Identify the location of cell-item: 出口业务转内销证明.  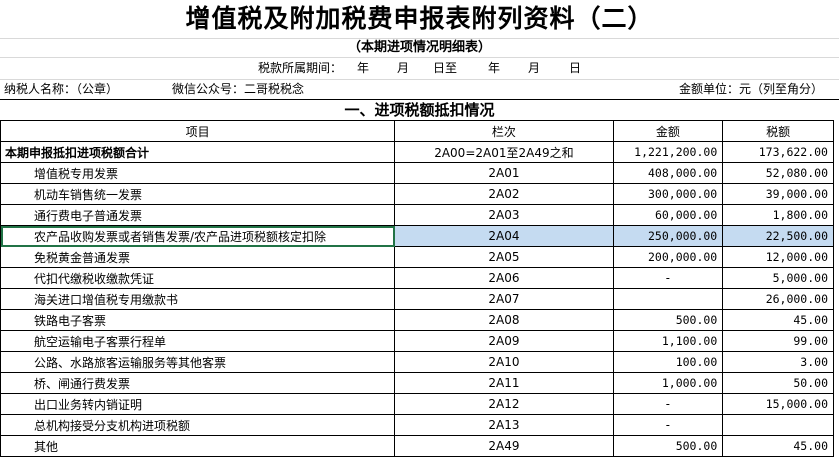
(198, 404).